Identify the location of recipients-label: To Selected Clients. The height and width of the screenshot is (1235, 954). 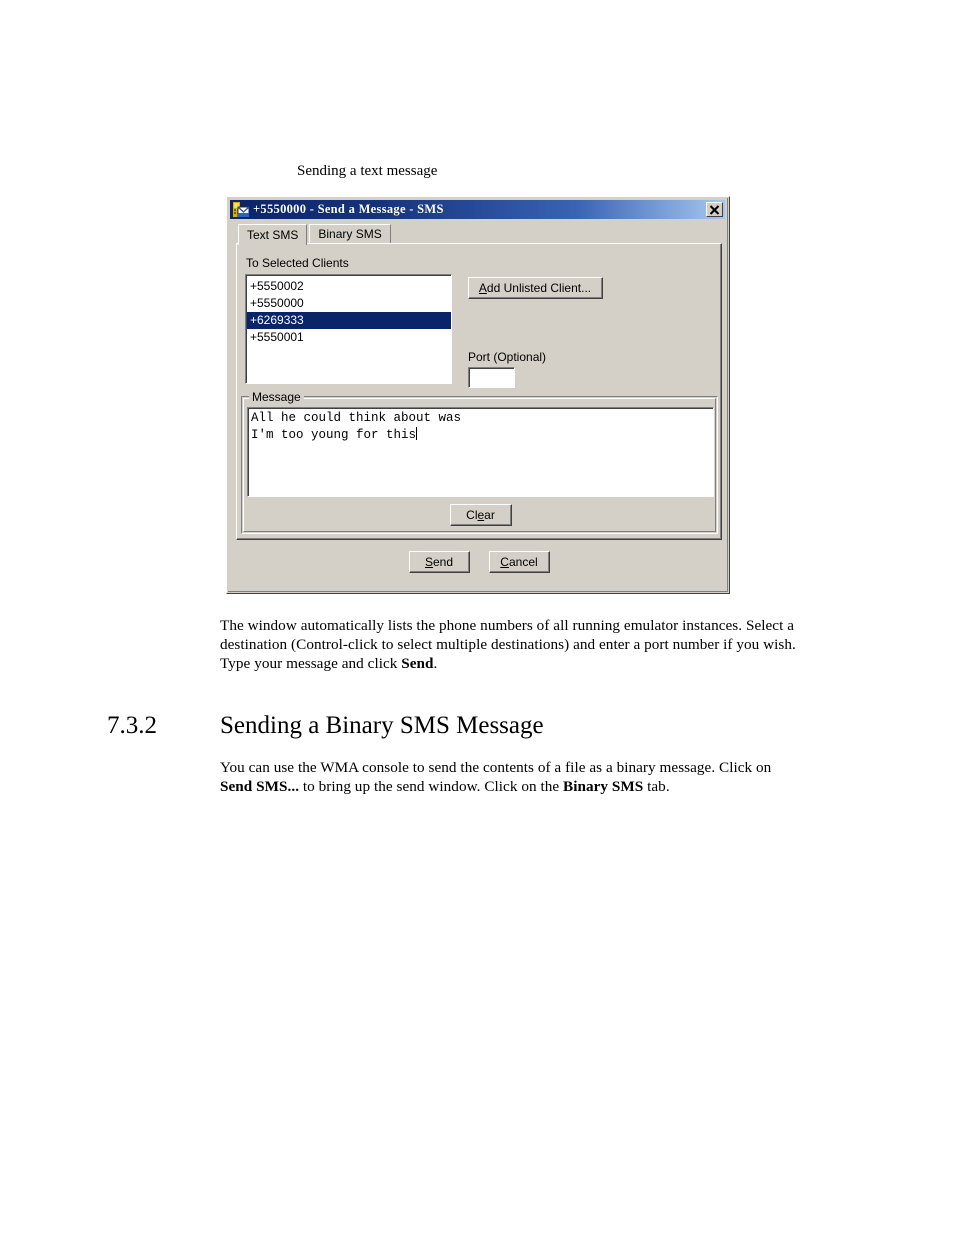
(297, 263).